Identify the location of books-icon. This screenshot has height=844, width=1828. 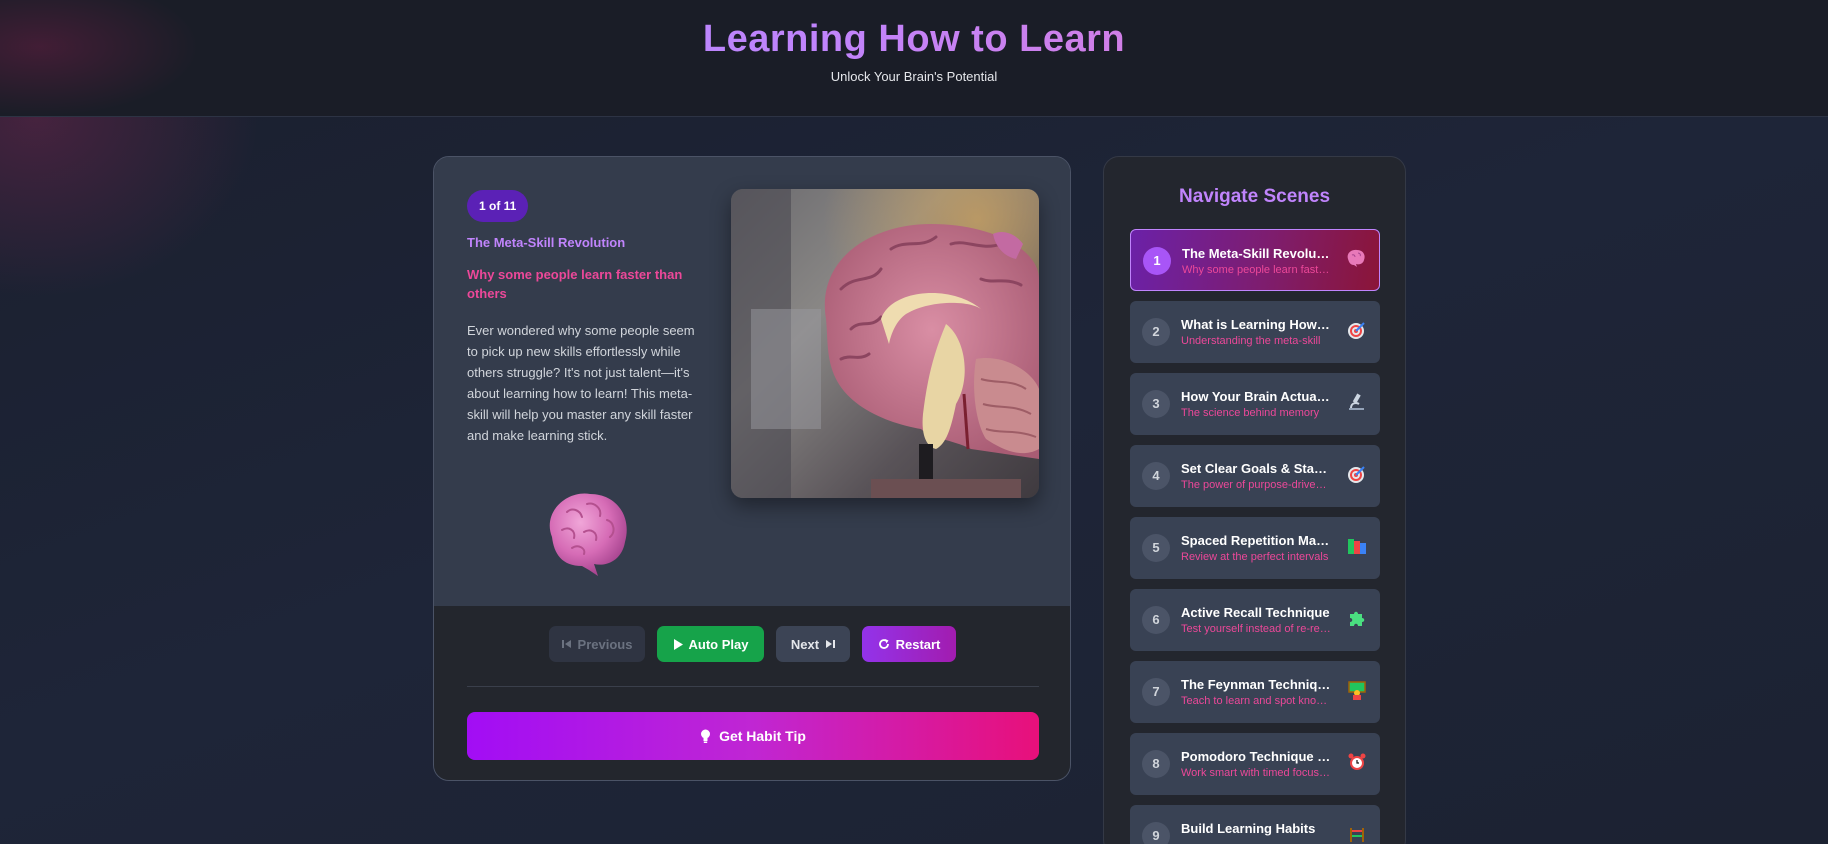
(1357, 547).